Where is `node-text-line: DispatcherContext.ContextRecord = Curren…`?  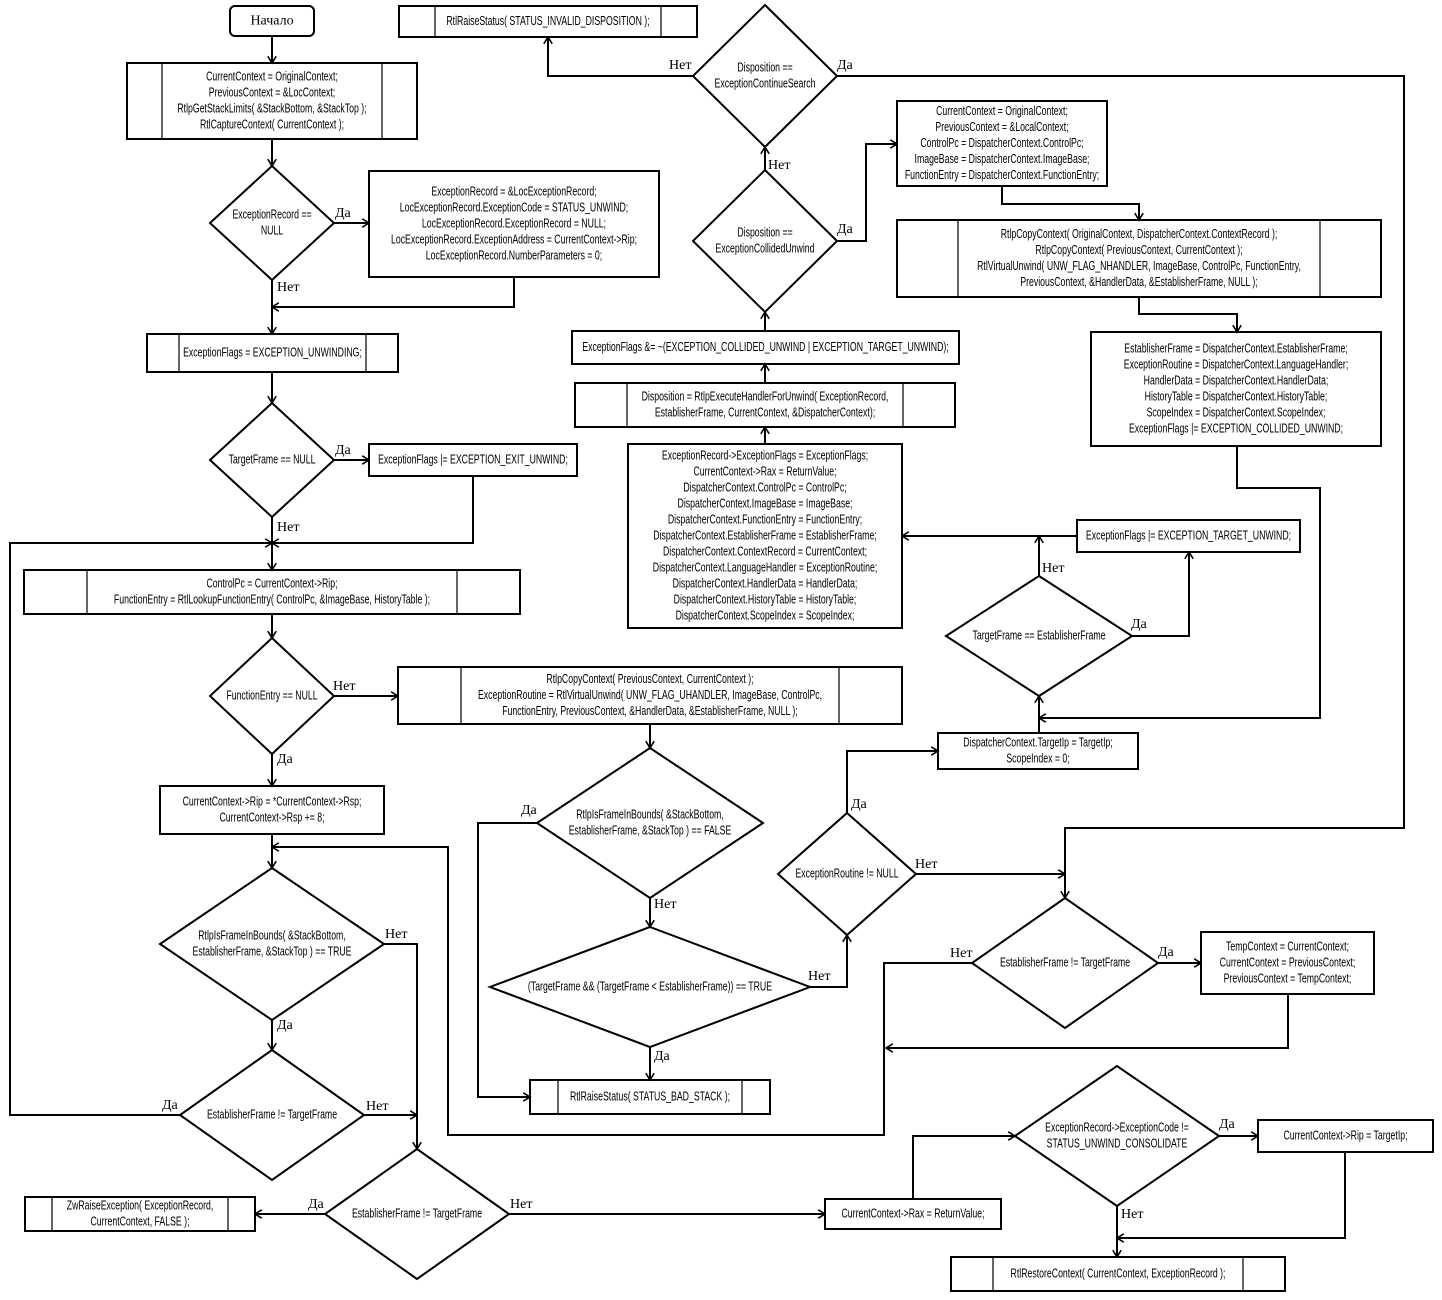
node-text-line: DispatcherContext.ContextRecord = Curren… is located at coordinates (765, 552).